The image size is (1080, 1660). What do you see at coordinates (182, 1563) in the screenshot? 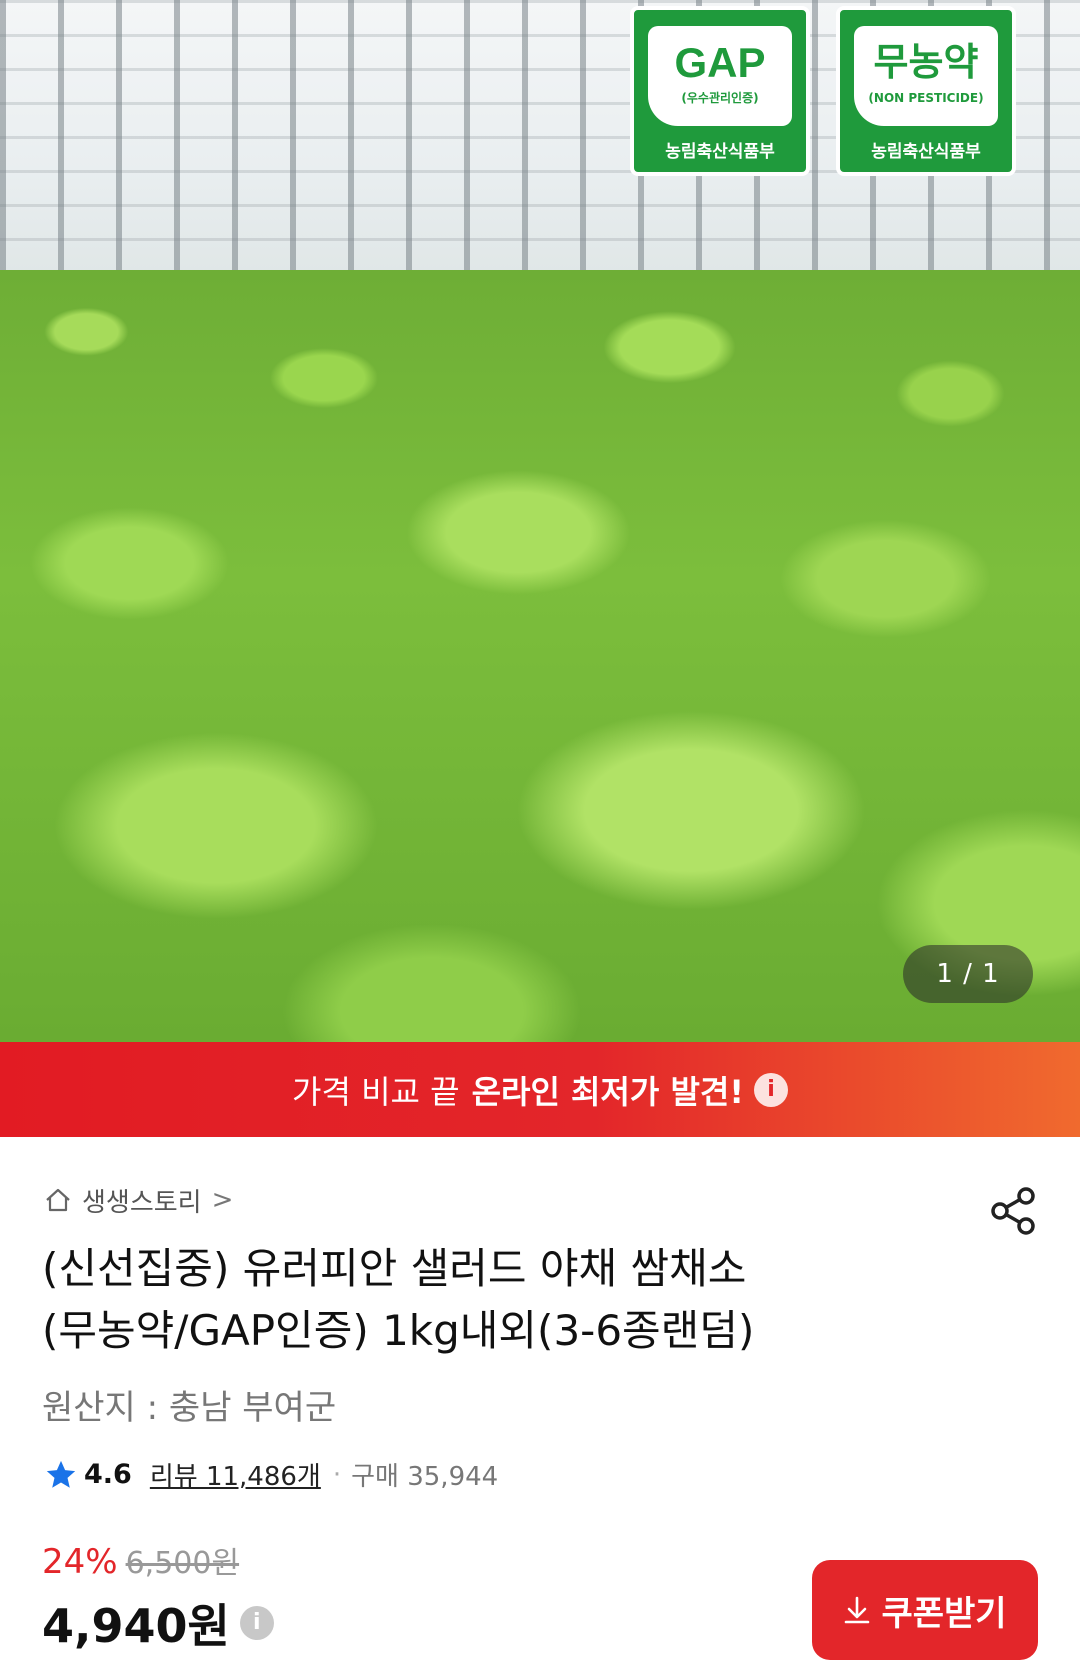
I see `original-price: 6,500원` at bounding box center [182, 1563].